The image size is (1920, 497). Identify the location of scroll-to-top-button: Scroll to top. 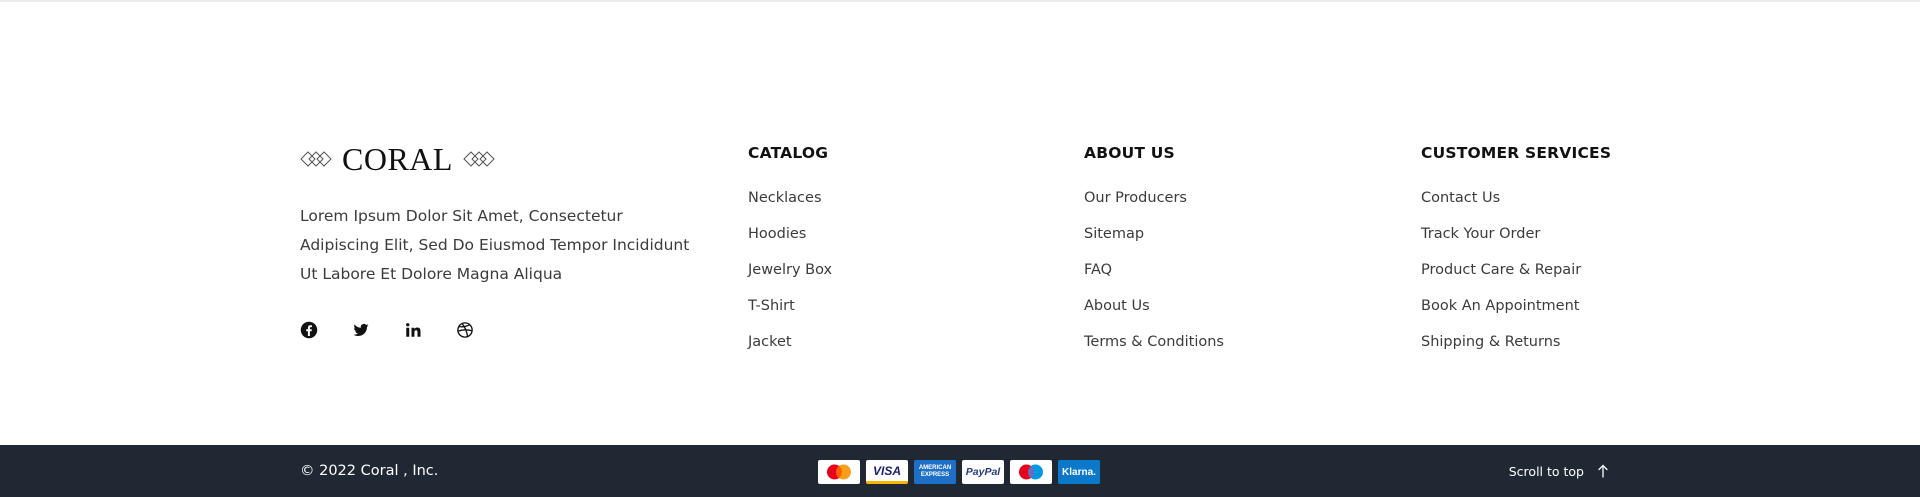
(1559, 471).